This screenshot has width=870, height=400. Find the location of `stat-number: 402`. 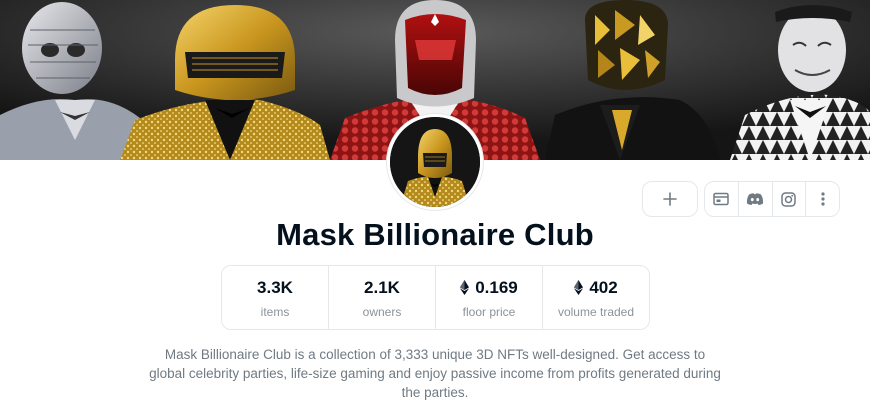

stat-number: 402 is located at coordinates (603, 287).